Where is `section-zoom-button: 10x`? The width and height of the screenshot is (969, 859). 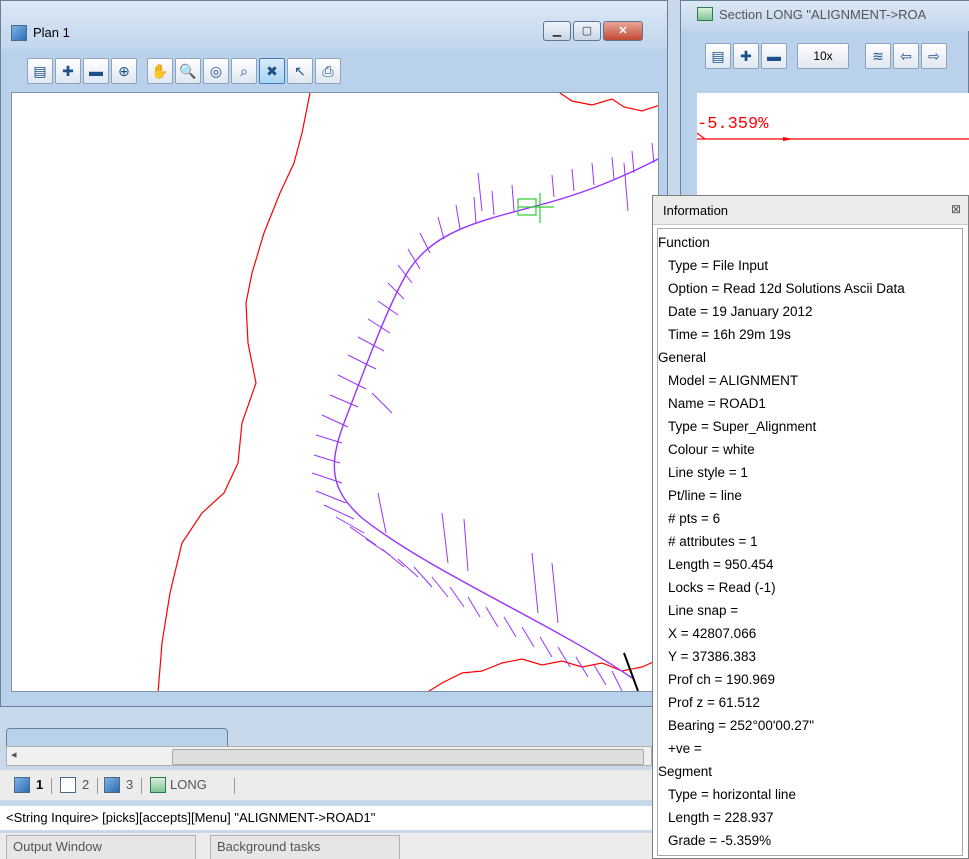
section-zoom-button: 10x is located at coordinates (823, 56).